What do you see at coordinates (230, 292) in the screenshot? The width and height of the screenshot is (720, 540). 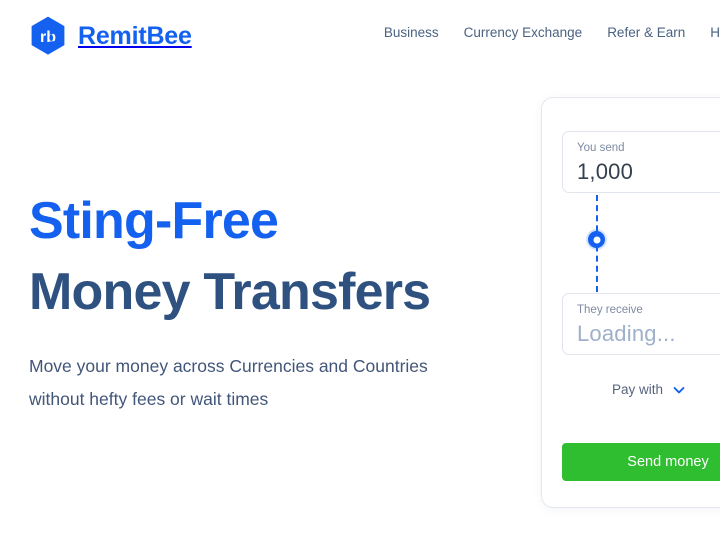 I see `hero-headline-line-2: Money Transfers` at bounding box center [230, 292].